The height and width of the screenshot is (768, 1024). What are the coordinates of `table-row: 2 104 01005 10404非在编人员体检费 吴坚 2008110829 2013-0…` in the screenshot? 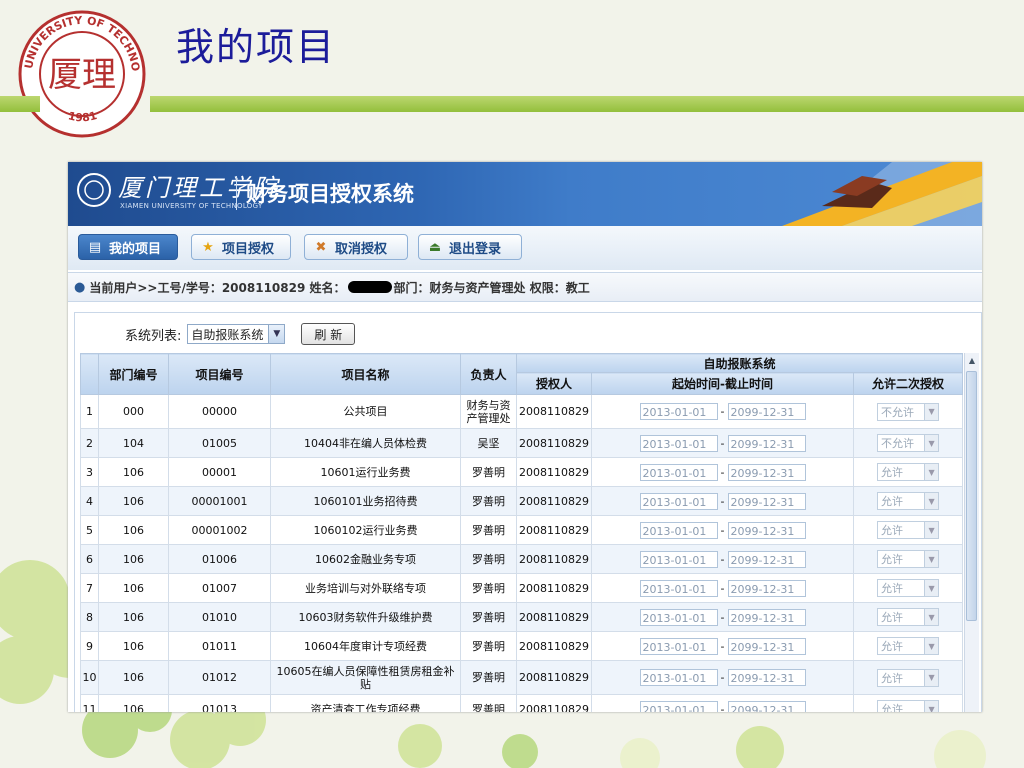 It's located at (522, 443).